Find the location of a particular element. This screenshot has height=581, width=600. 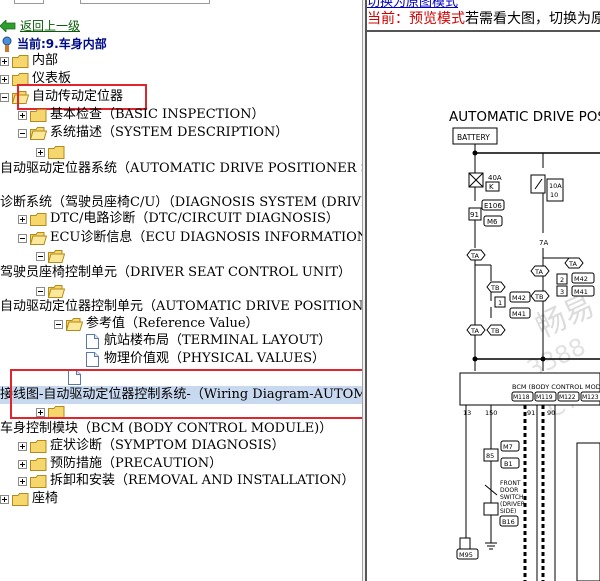

svg-text: M95 is located at coordinates (466, 555).